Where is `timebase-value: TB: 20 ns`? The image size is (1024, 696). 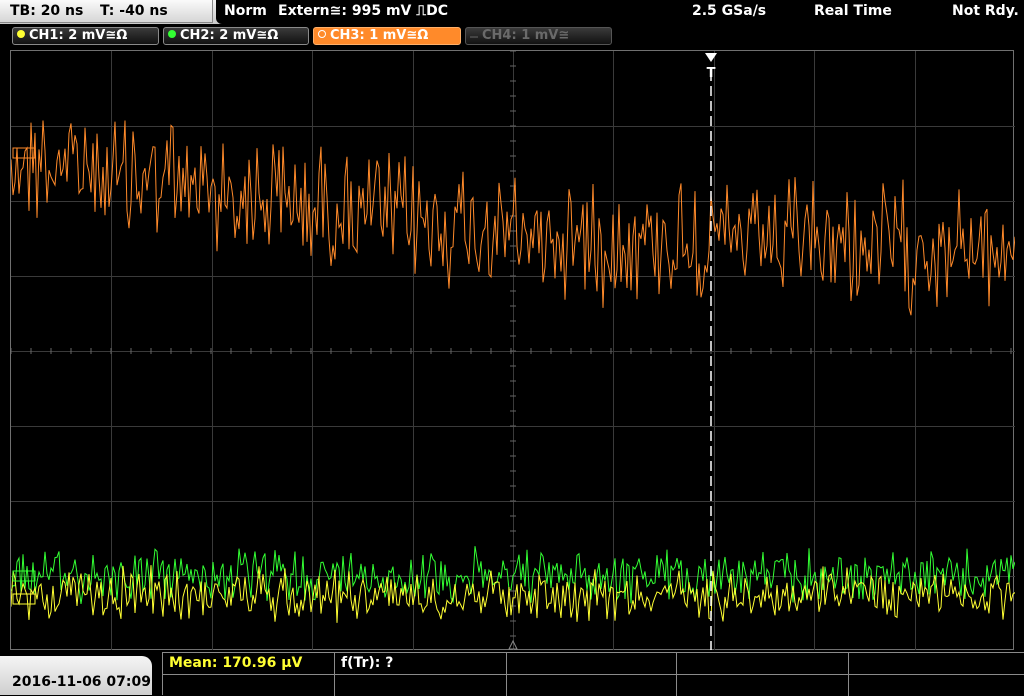 timebase-value: TB: 20 ns is located at coordinates (47, 11).